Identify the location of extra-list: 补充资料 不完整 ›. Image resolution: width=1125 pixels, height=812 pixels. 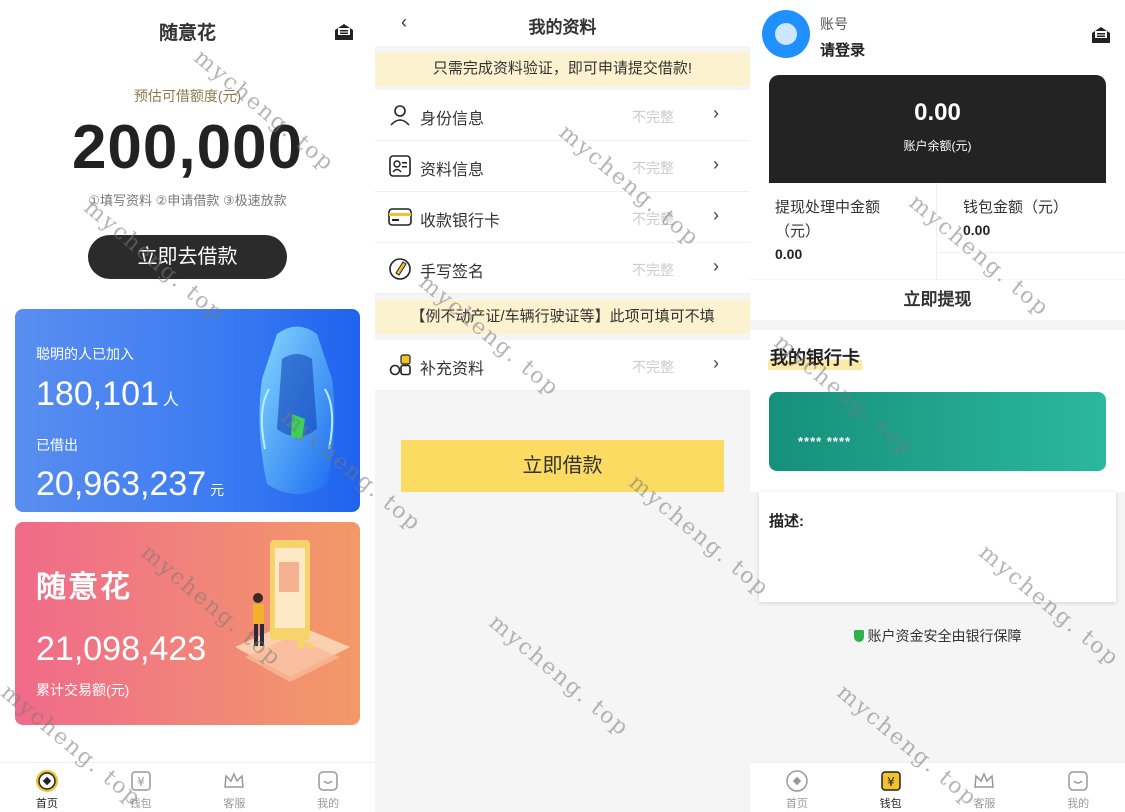
(562, 365).